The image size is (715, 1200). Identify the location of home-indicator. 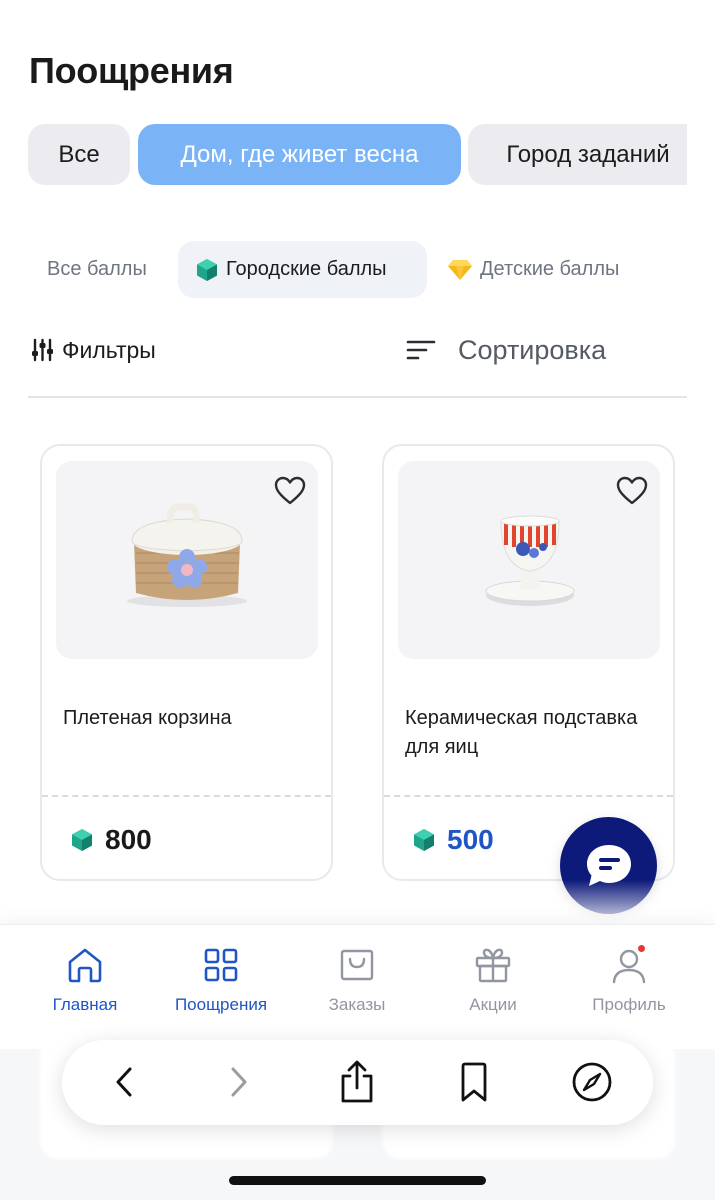
(357, 1180).